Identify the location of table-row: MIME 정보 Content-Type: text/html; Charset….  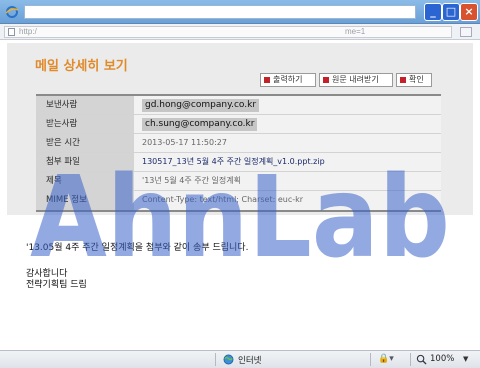
(238, 200).